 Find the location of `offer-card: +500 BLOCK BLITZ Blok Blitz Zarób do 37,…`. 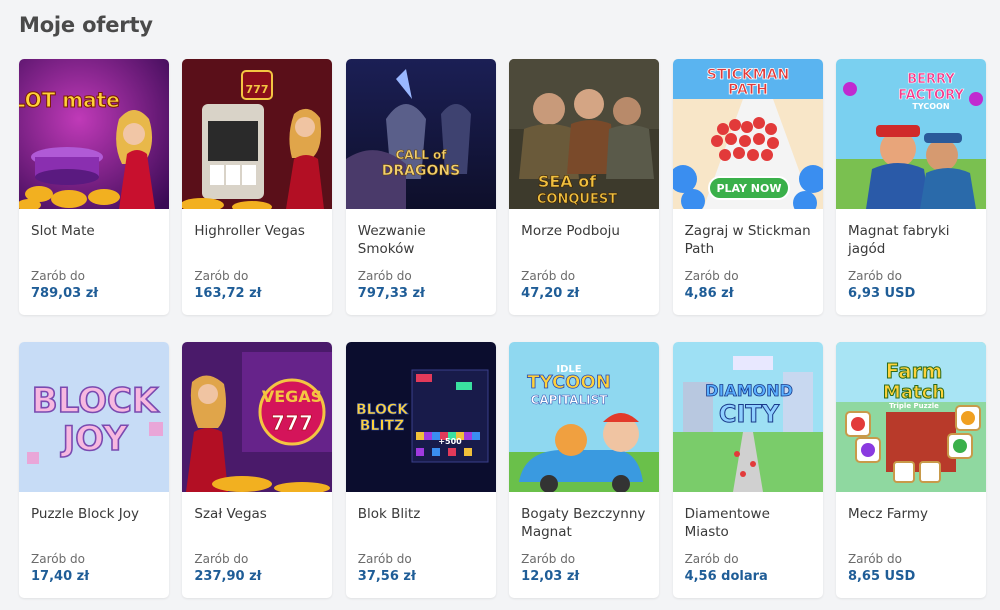

offer-card: +500 BLOCK BLITZ Blok Blitz Zarób do 37,… is located at coordinates (420, 470).